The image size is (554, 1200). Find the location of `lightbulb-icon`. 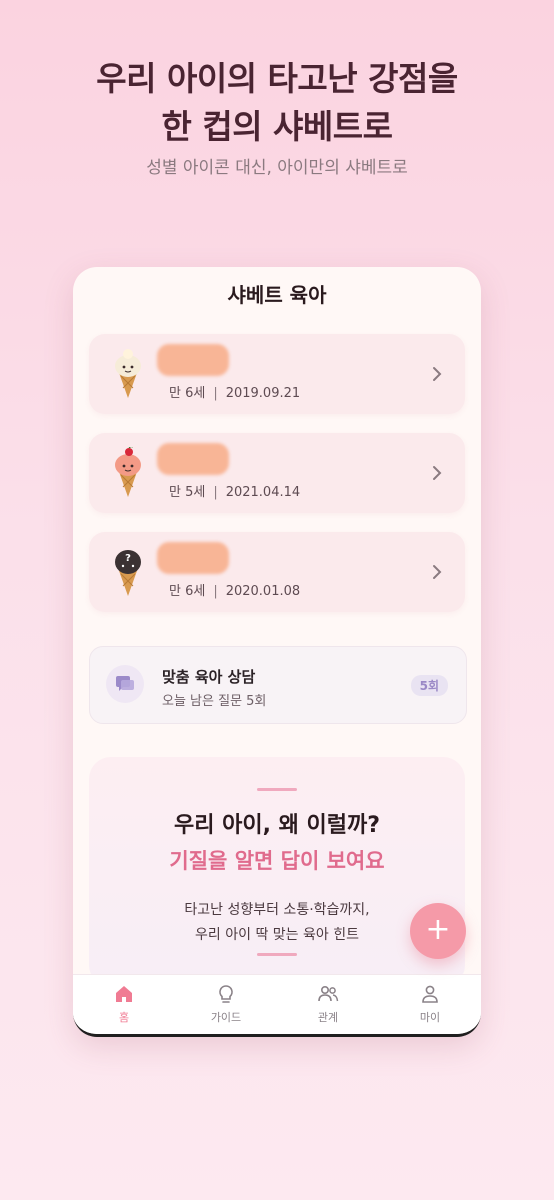

lightbulb-icon is located at coordinates (226, 994).